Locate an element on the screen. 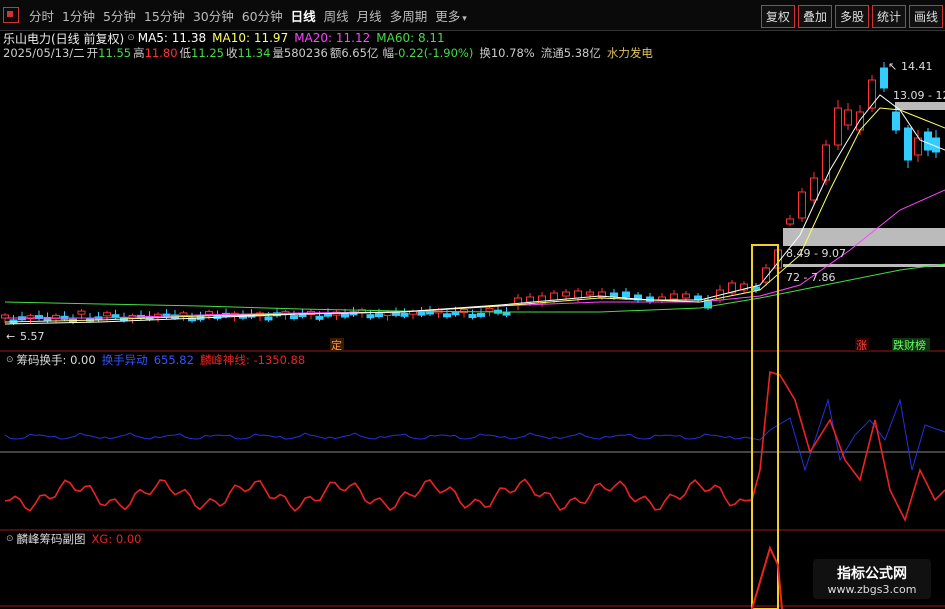 Image resolution: width=945 pixels, height=609 pixels. watermark-line2: www.zbgs3.com is located at coordinates (872, 589).